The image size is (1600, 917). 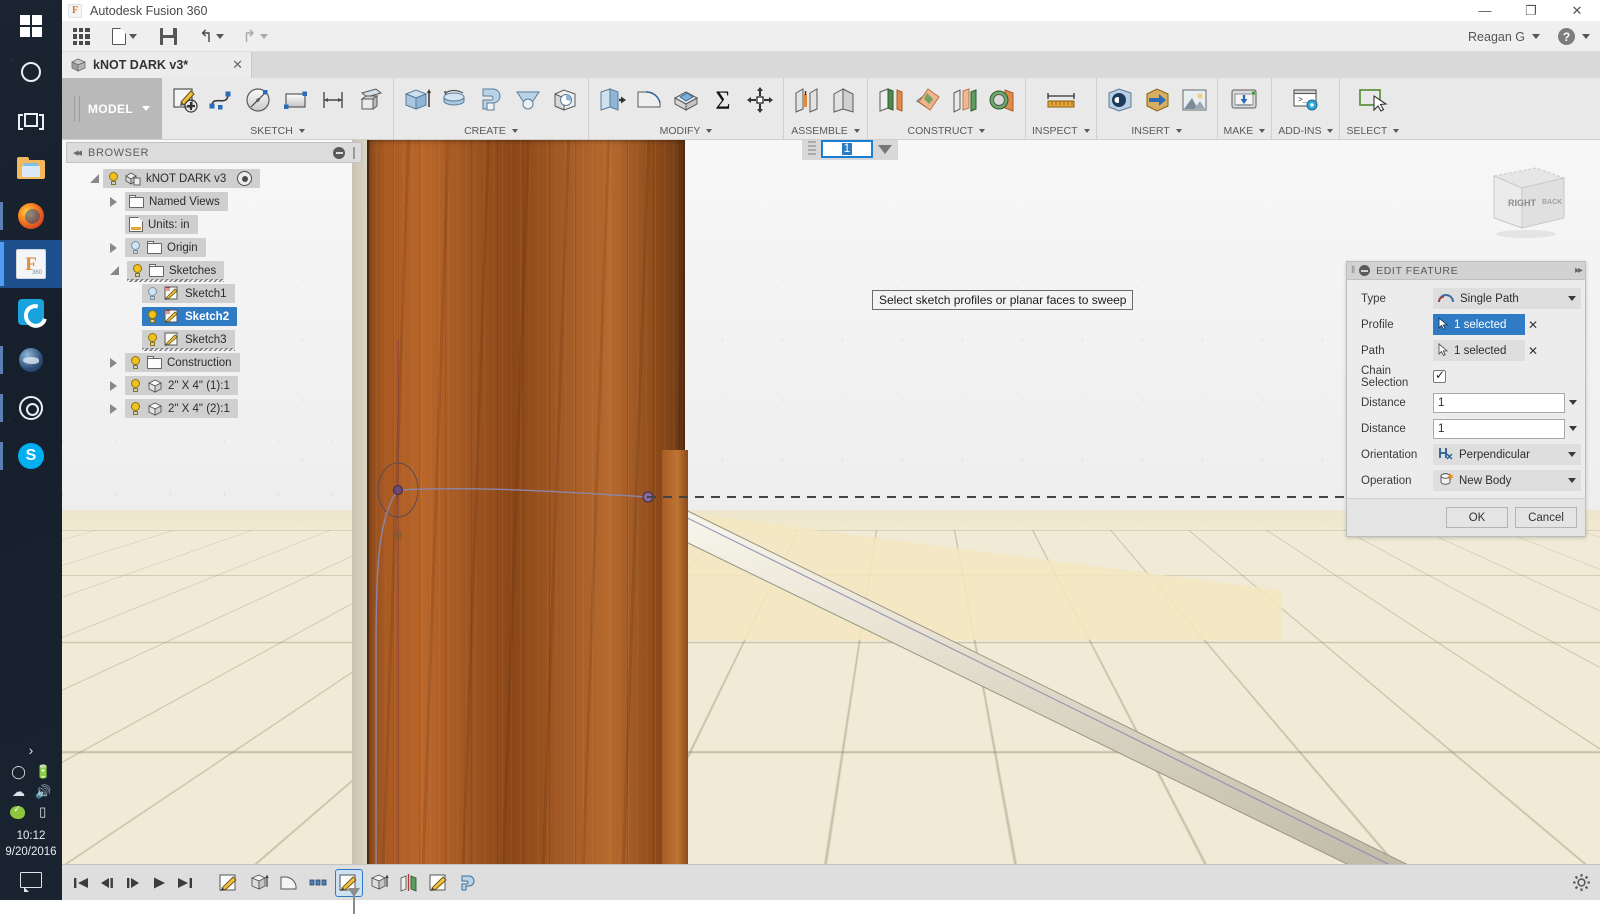 What do you see at coordinates (44, 772) in the screenshot?
I see `battery-icon: 🔋` at bounding box center [44, 772].